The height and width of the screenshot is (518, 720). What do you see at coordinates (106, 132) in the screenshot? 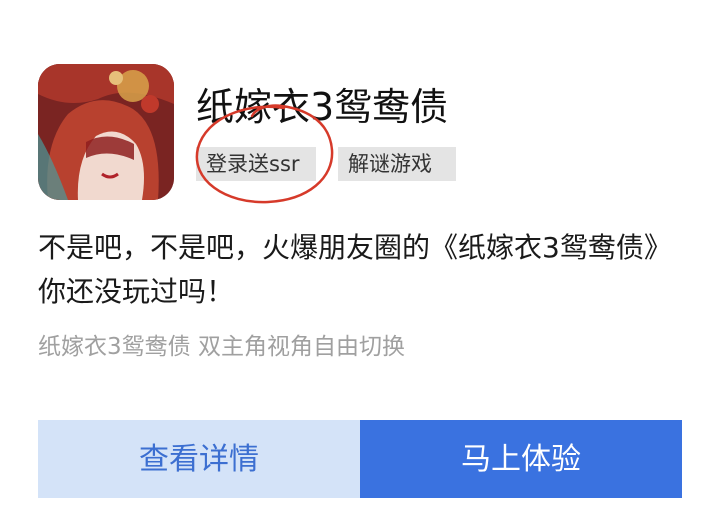
I see `game-cover-icon` at bounding box center [106, 132].